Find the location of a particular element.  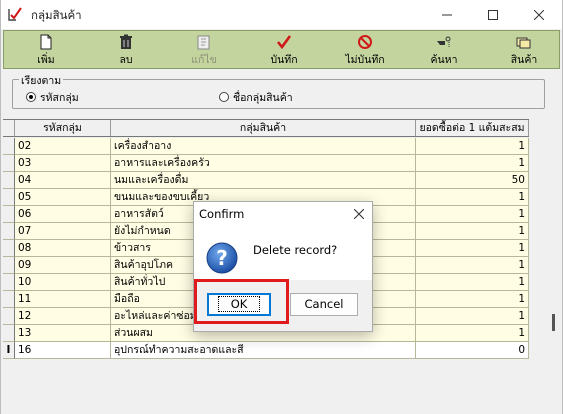

maximize-button is located at coordinates (493, 14).